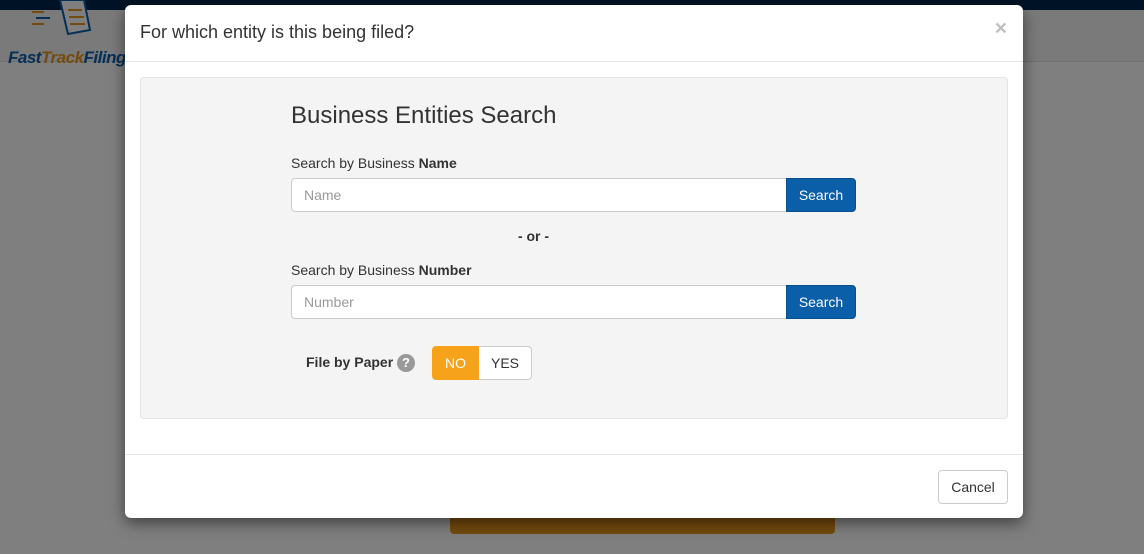 The height and width of the screenshot is (554, 1144). I want to click on name-search-group: Search, so click(574, 195).